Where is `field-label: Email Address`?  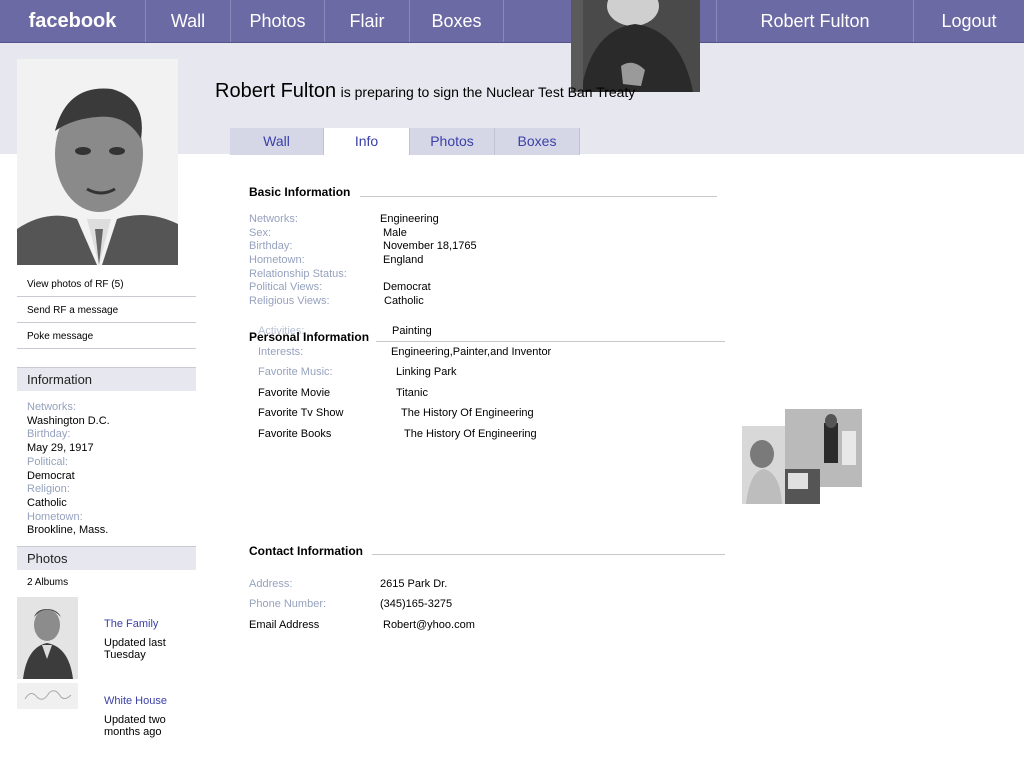
field-label: Email Address is located at coordinates (284, 625).